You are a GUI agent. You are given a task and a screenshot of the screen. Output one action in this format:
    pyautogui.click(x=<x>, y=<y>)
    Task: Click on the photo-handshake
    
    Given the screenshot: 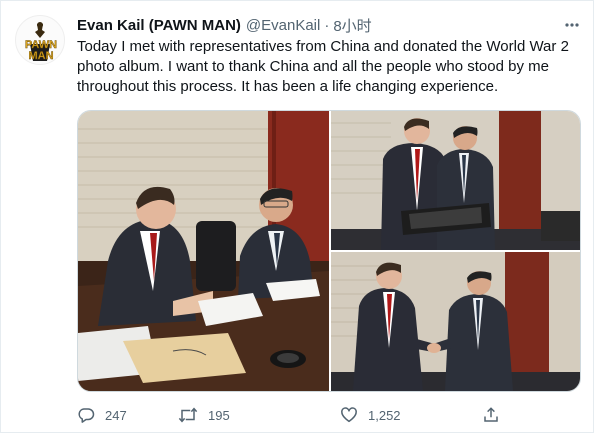 What is the action you would take?
    pyautogui.click(x=455, y=321)
    